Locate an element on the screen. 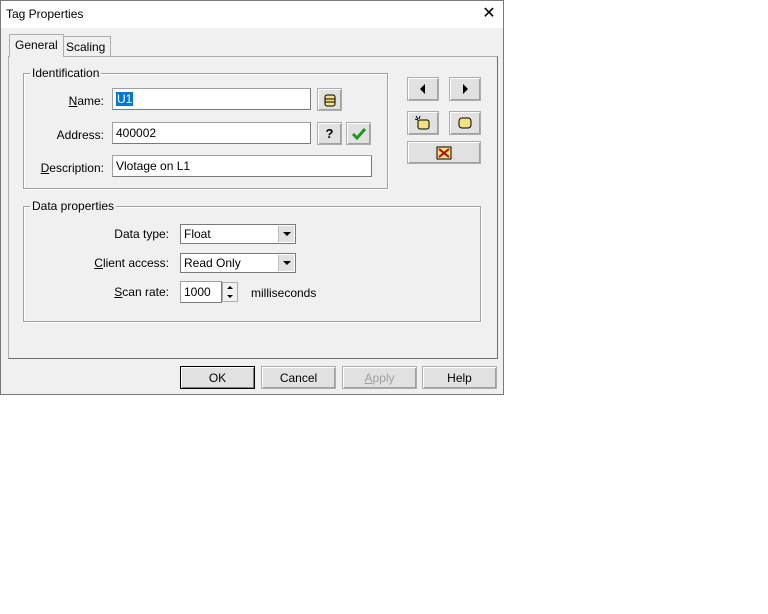 Image resolution: width=768 pixels, height=614 pixels. new-tag-button is located at coordinates (423, 123).